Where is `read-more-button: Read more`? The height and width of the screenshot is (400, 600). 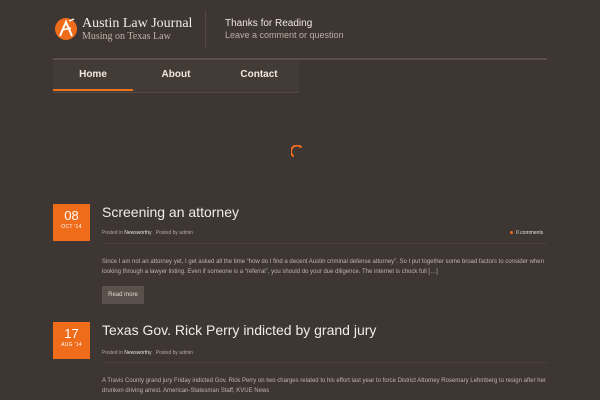
read-more-button: Read more is located at coordinates (123, 295).